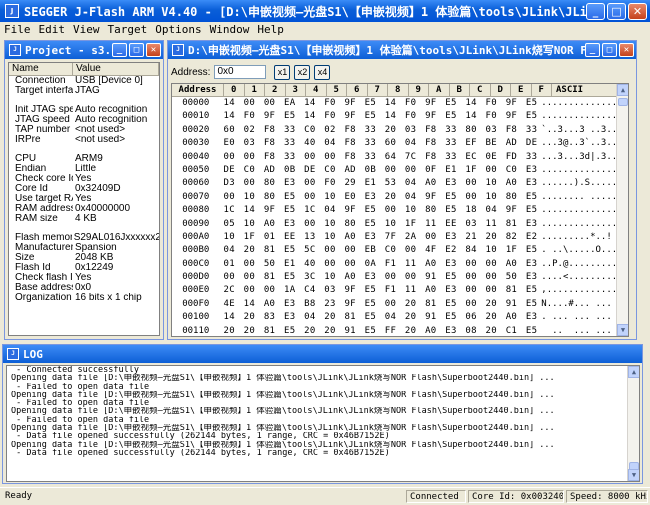 This screenshot has height=505, width=650. What do you see at coordinates (15, 50) in the screenshot?
I see `project-window-icon: J` at bounding box center [15, 50].